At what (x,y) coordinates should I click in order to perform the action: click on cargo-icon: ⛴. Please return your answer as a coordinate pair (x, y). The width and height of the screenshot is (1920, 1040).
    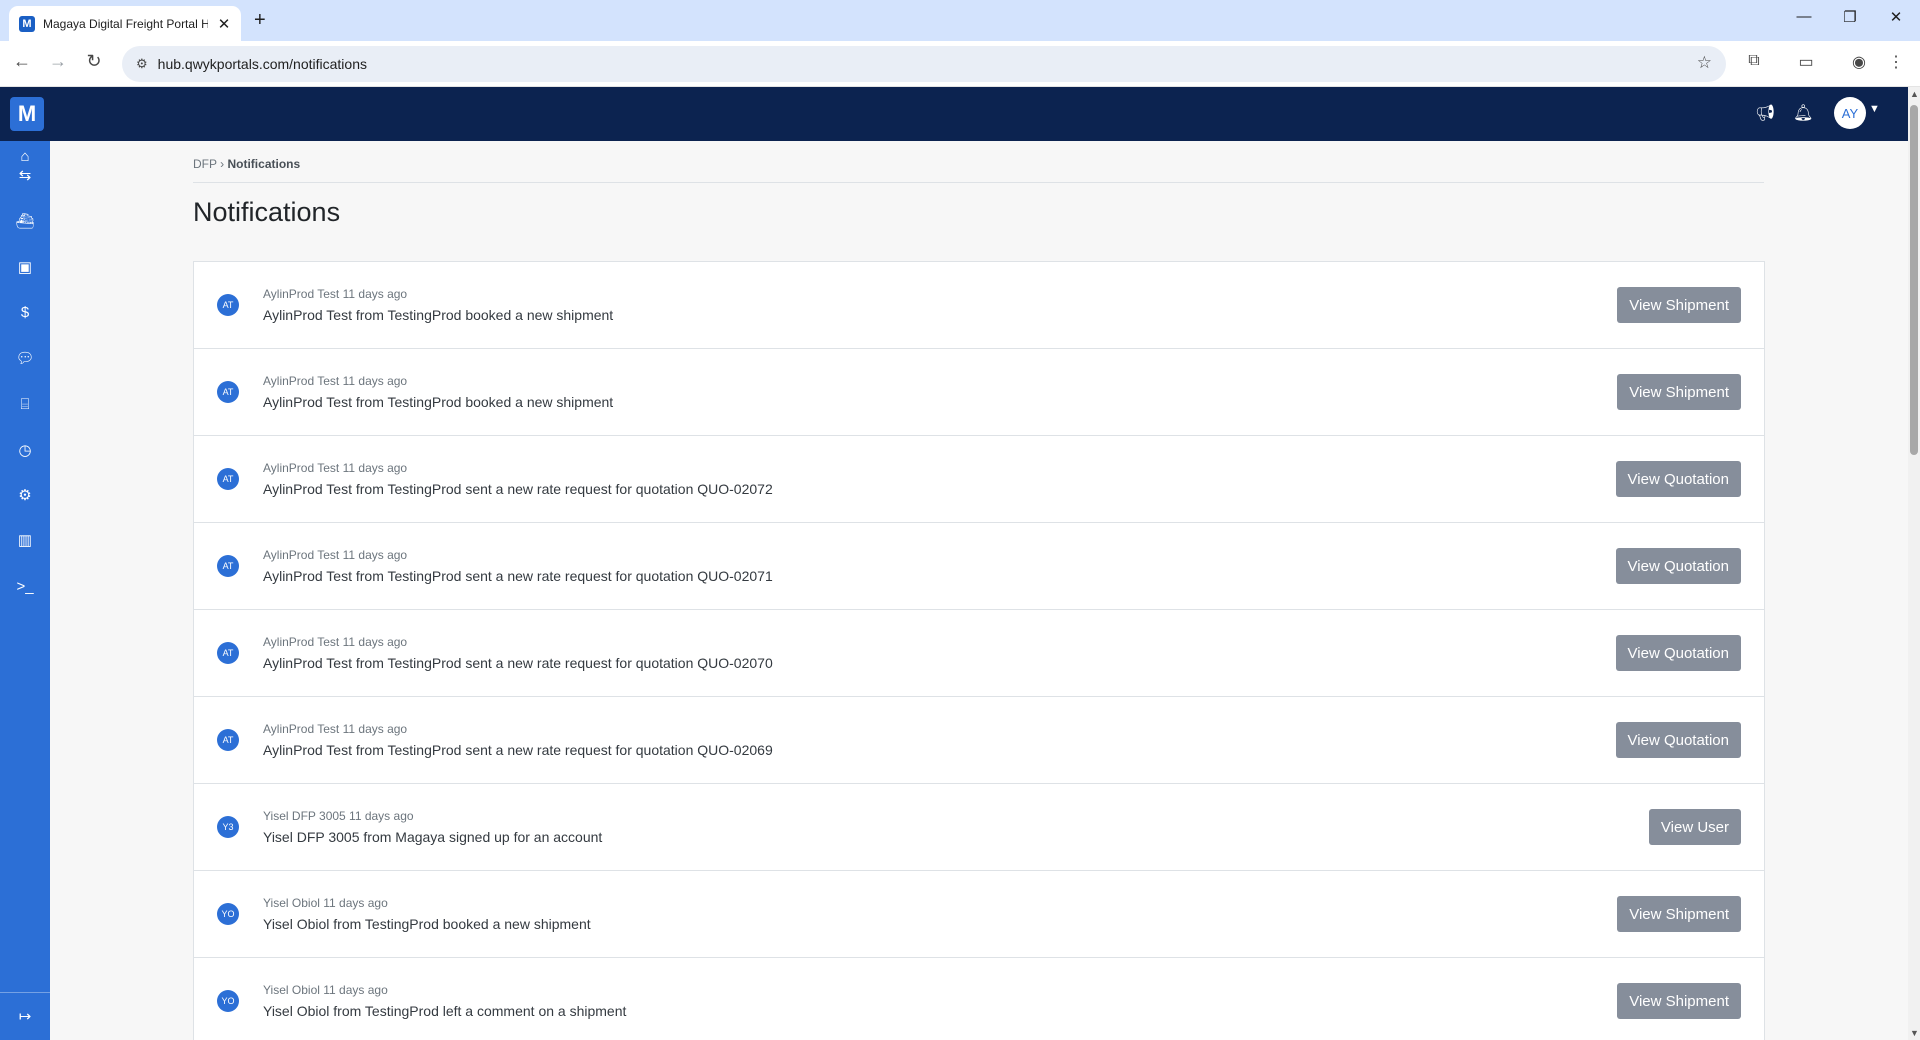
    Looking at the image, I should click on (25, 221).